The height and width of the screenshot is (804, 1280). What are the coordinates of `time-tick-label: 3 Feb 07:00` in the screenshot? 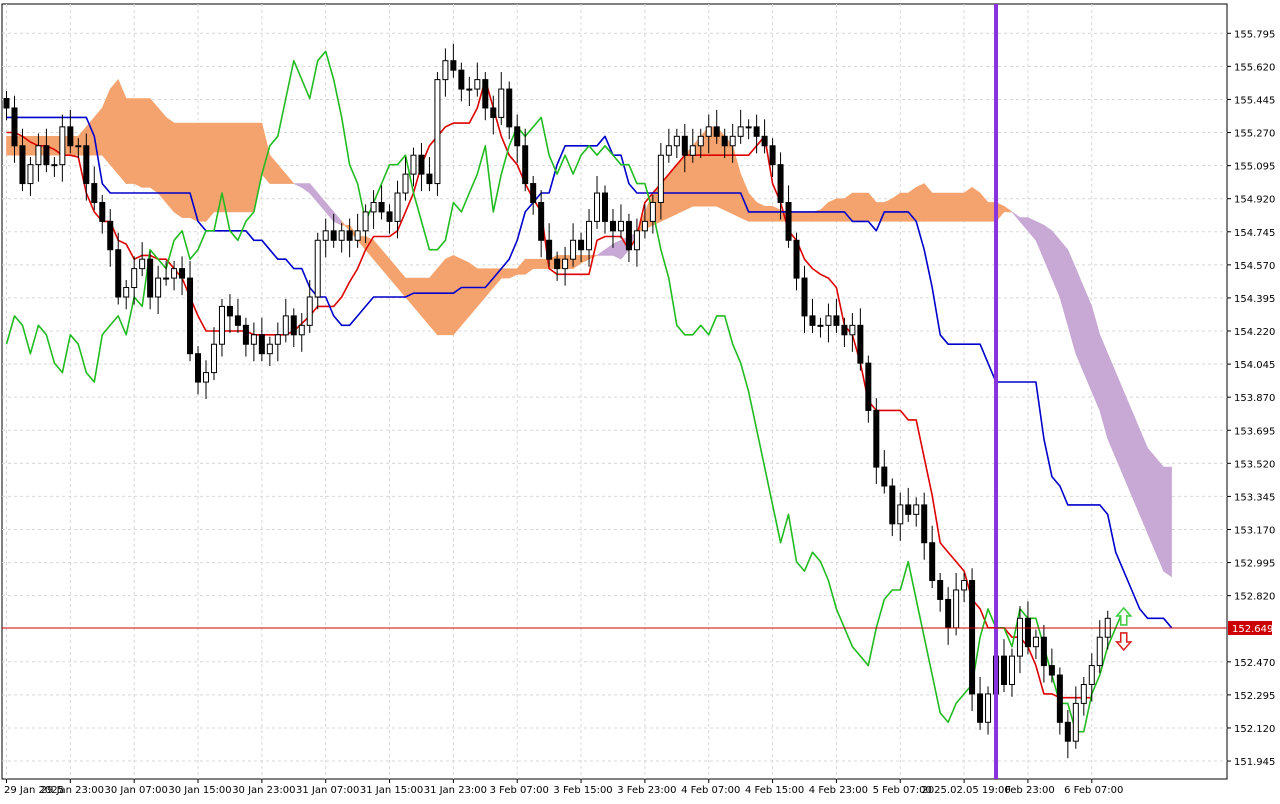 It's located at (519, 790).